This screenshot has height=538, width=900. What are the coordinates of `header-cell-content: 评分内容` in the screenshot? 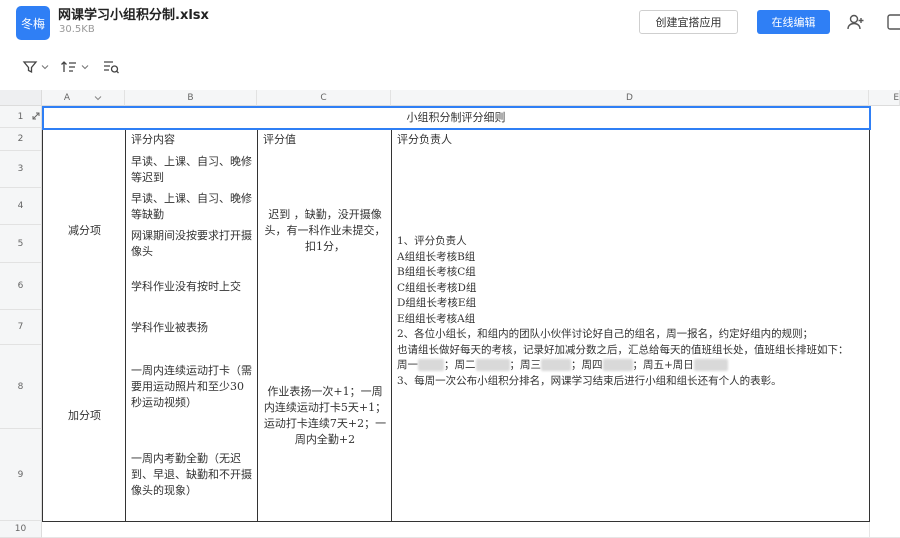 It's located at (191, 140).